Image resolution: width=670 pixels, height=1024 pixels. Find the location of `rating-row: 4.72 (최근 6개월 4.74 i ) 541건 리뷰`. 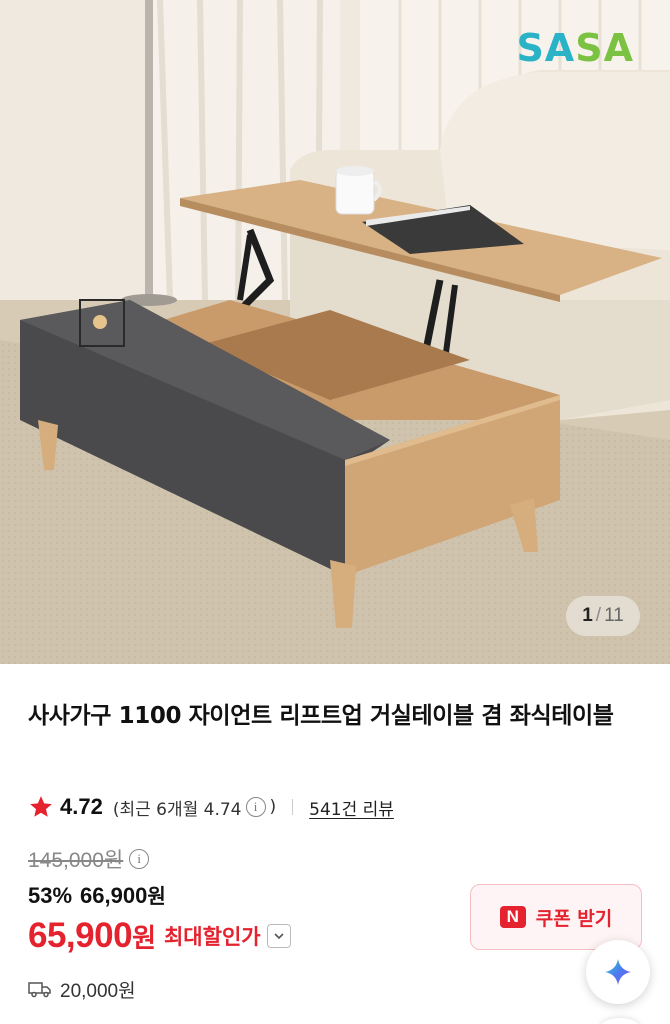

rating-row: 4.72 (최근 6개월 4.74 i ) 541건 리뷰 is located at coordinates (211, 807).